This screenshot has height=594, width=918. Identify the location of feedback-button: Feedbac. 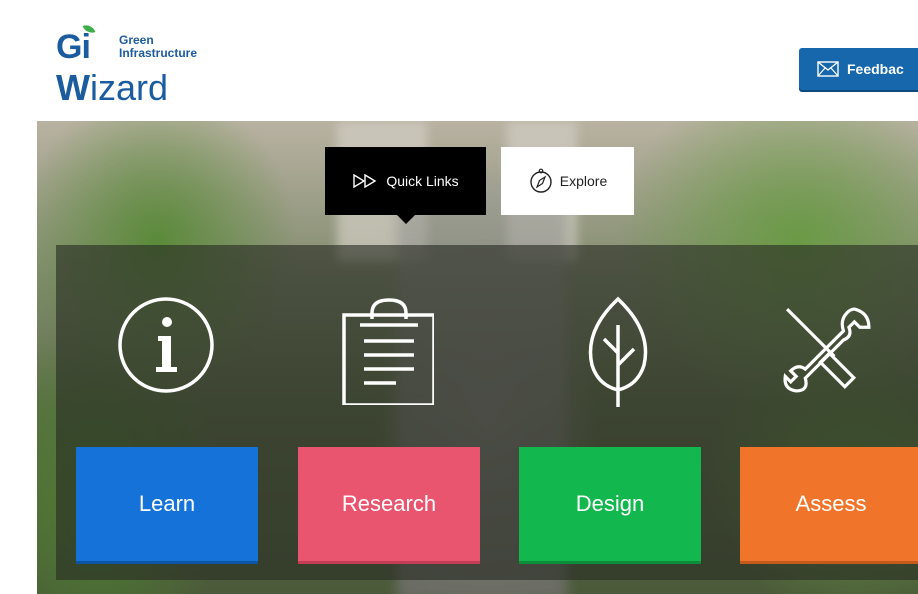
(858, 69).